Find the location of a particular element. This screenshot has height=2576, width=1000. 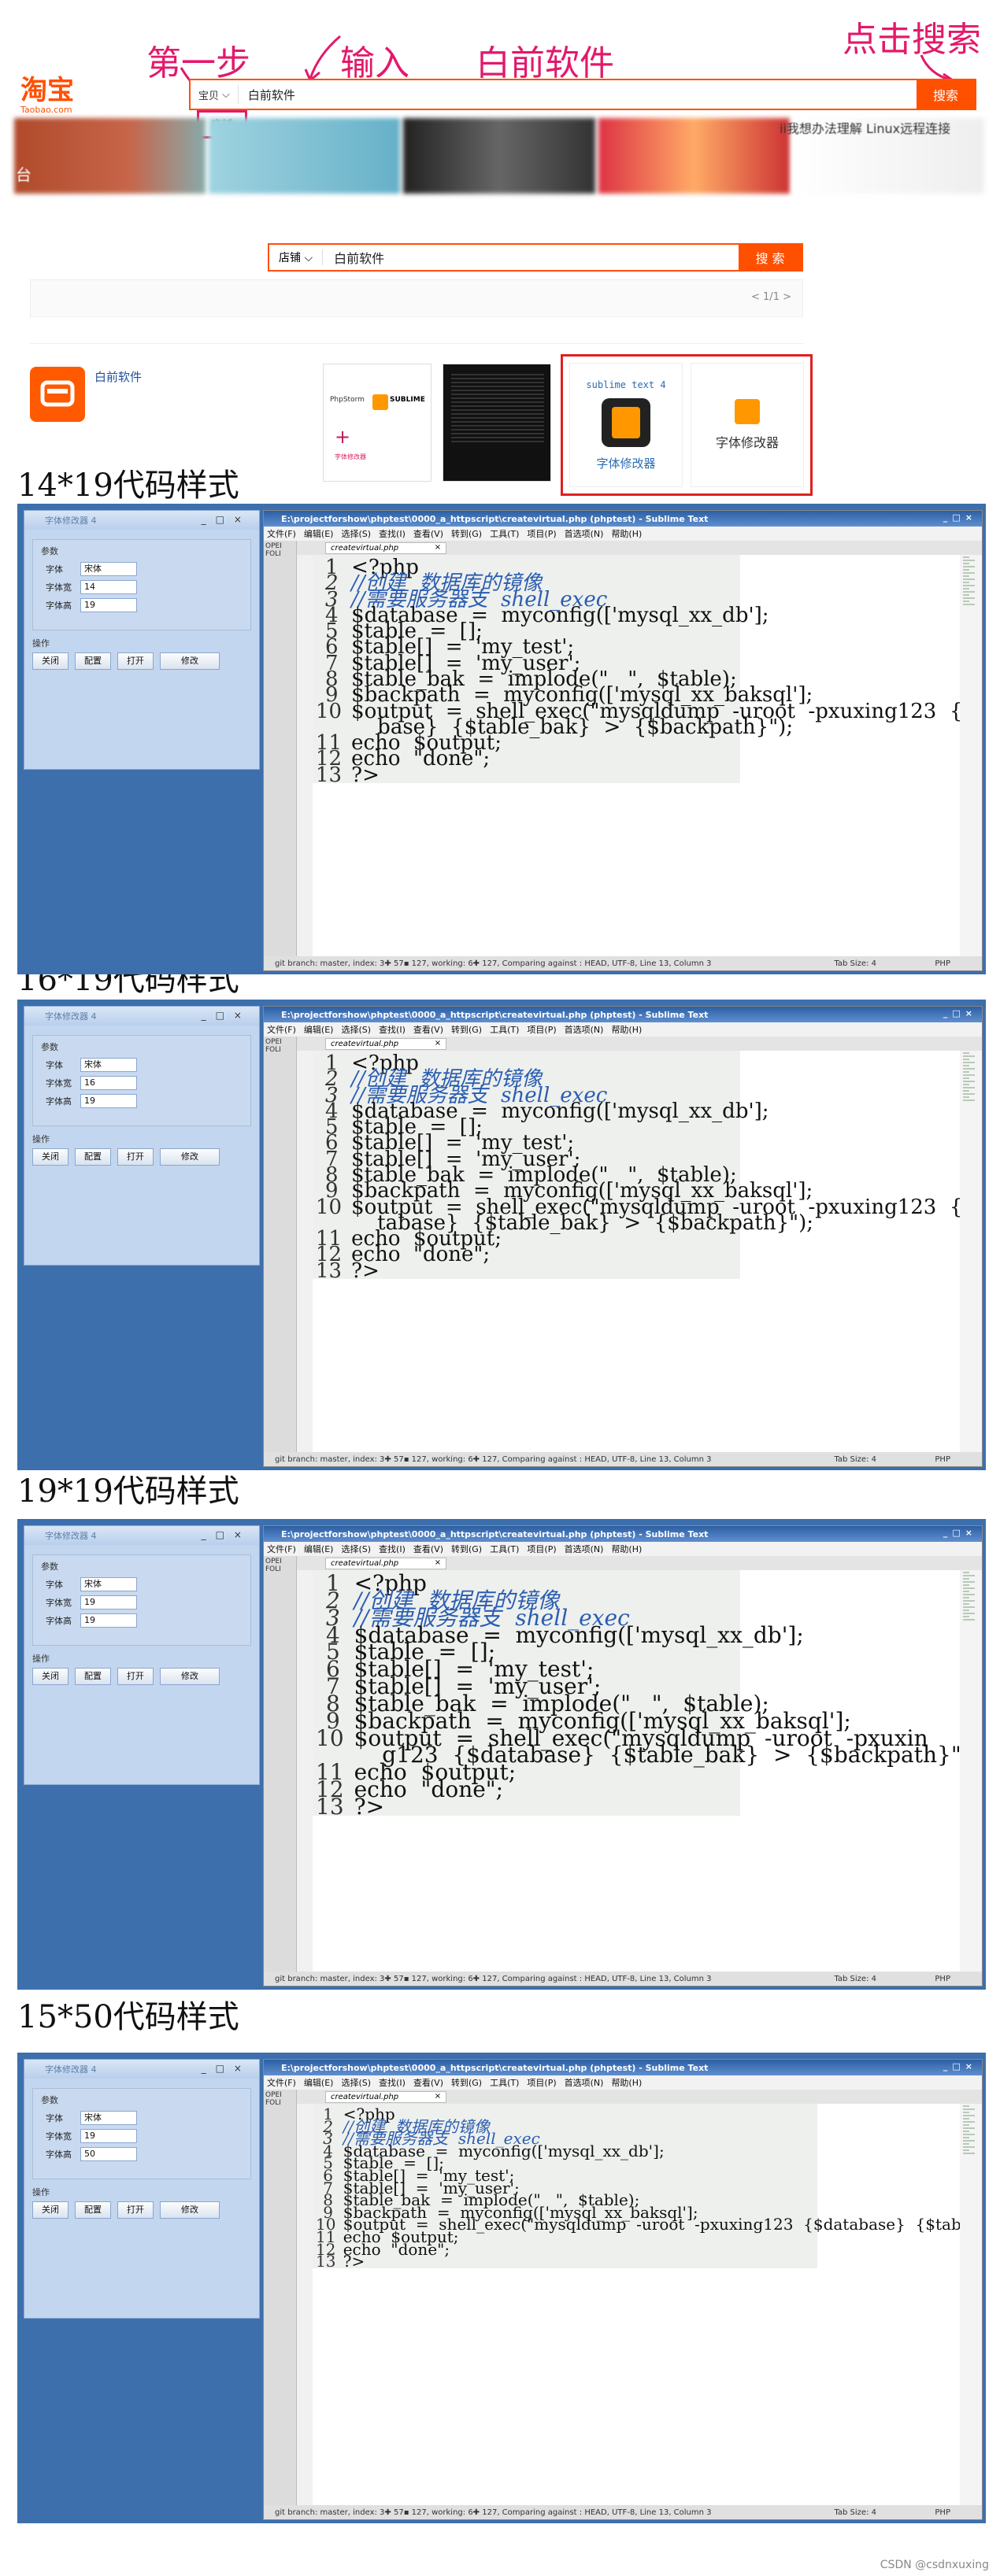

product-card-sublime: sublime text 4 字体修改器 is located at coordinates (626, 425).